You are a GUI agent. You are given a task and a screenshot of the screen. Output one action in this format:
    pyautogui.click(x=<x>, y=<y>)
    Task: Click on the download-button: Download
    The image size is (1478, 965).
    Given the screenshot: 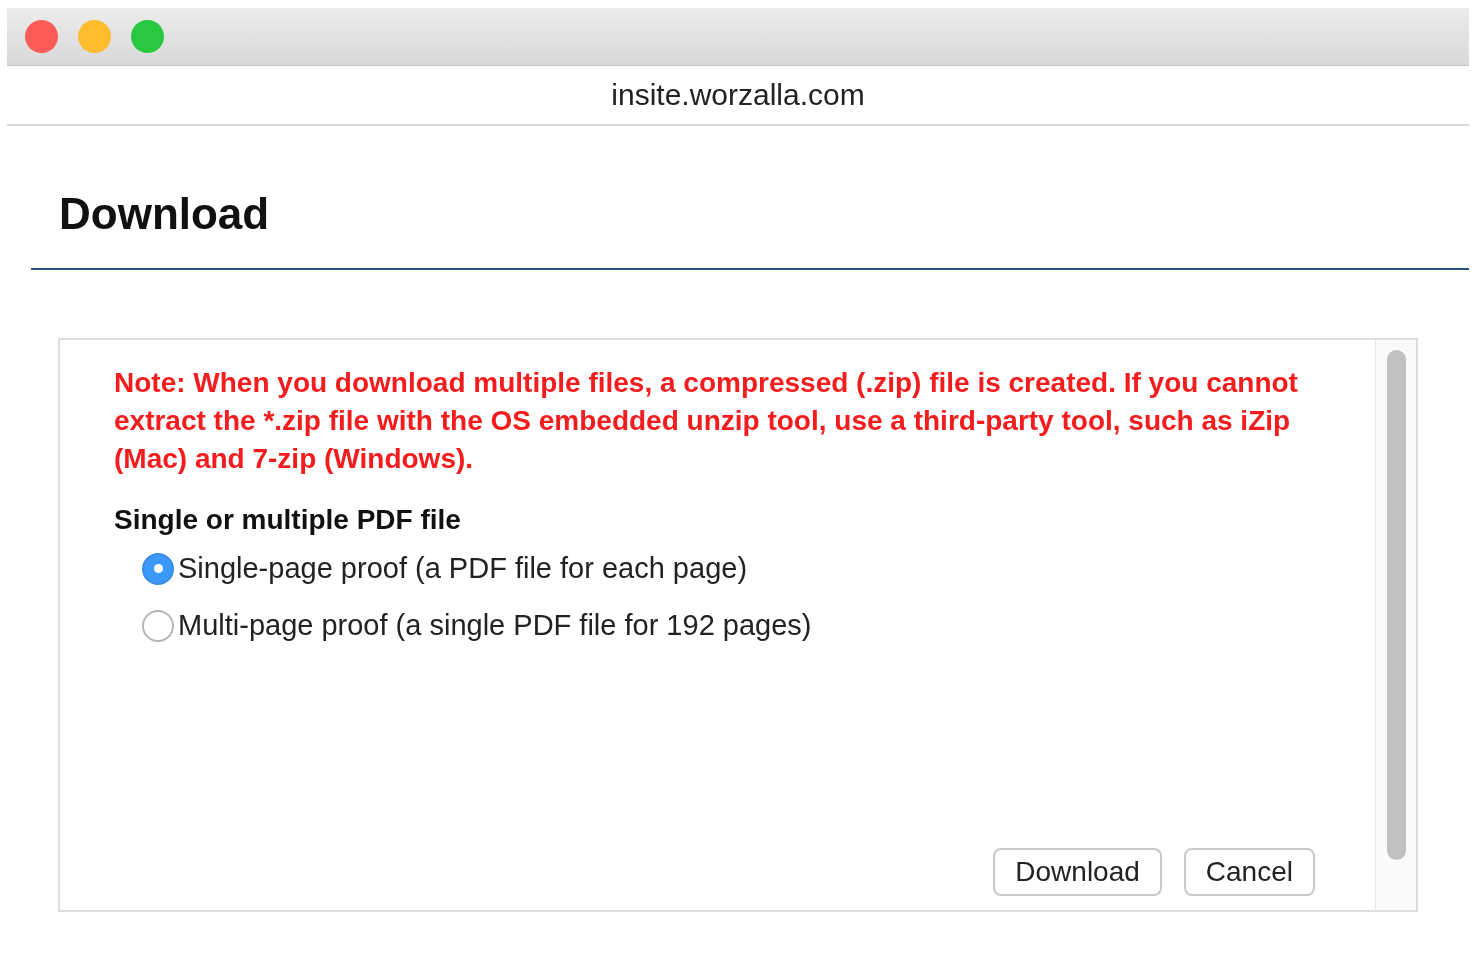 What is the action you would take?
    pyautogui.click(x=1077, y=872)
    